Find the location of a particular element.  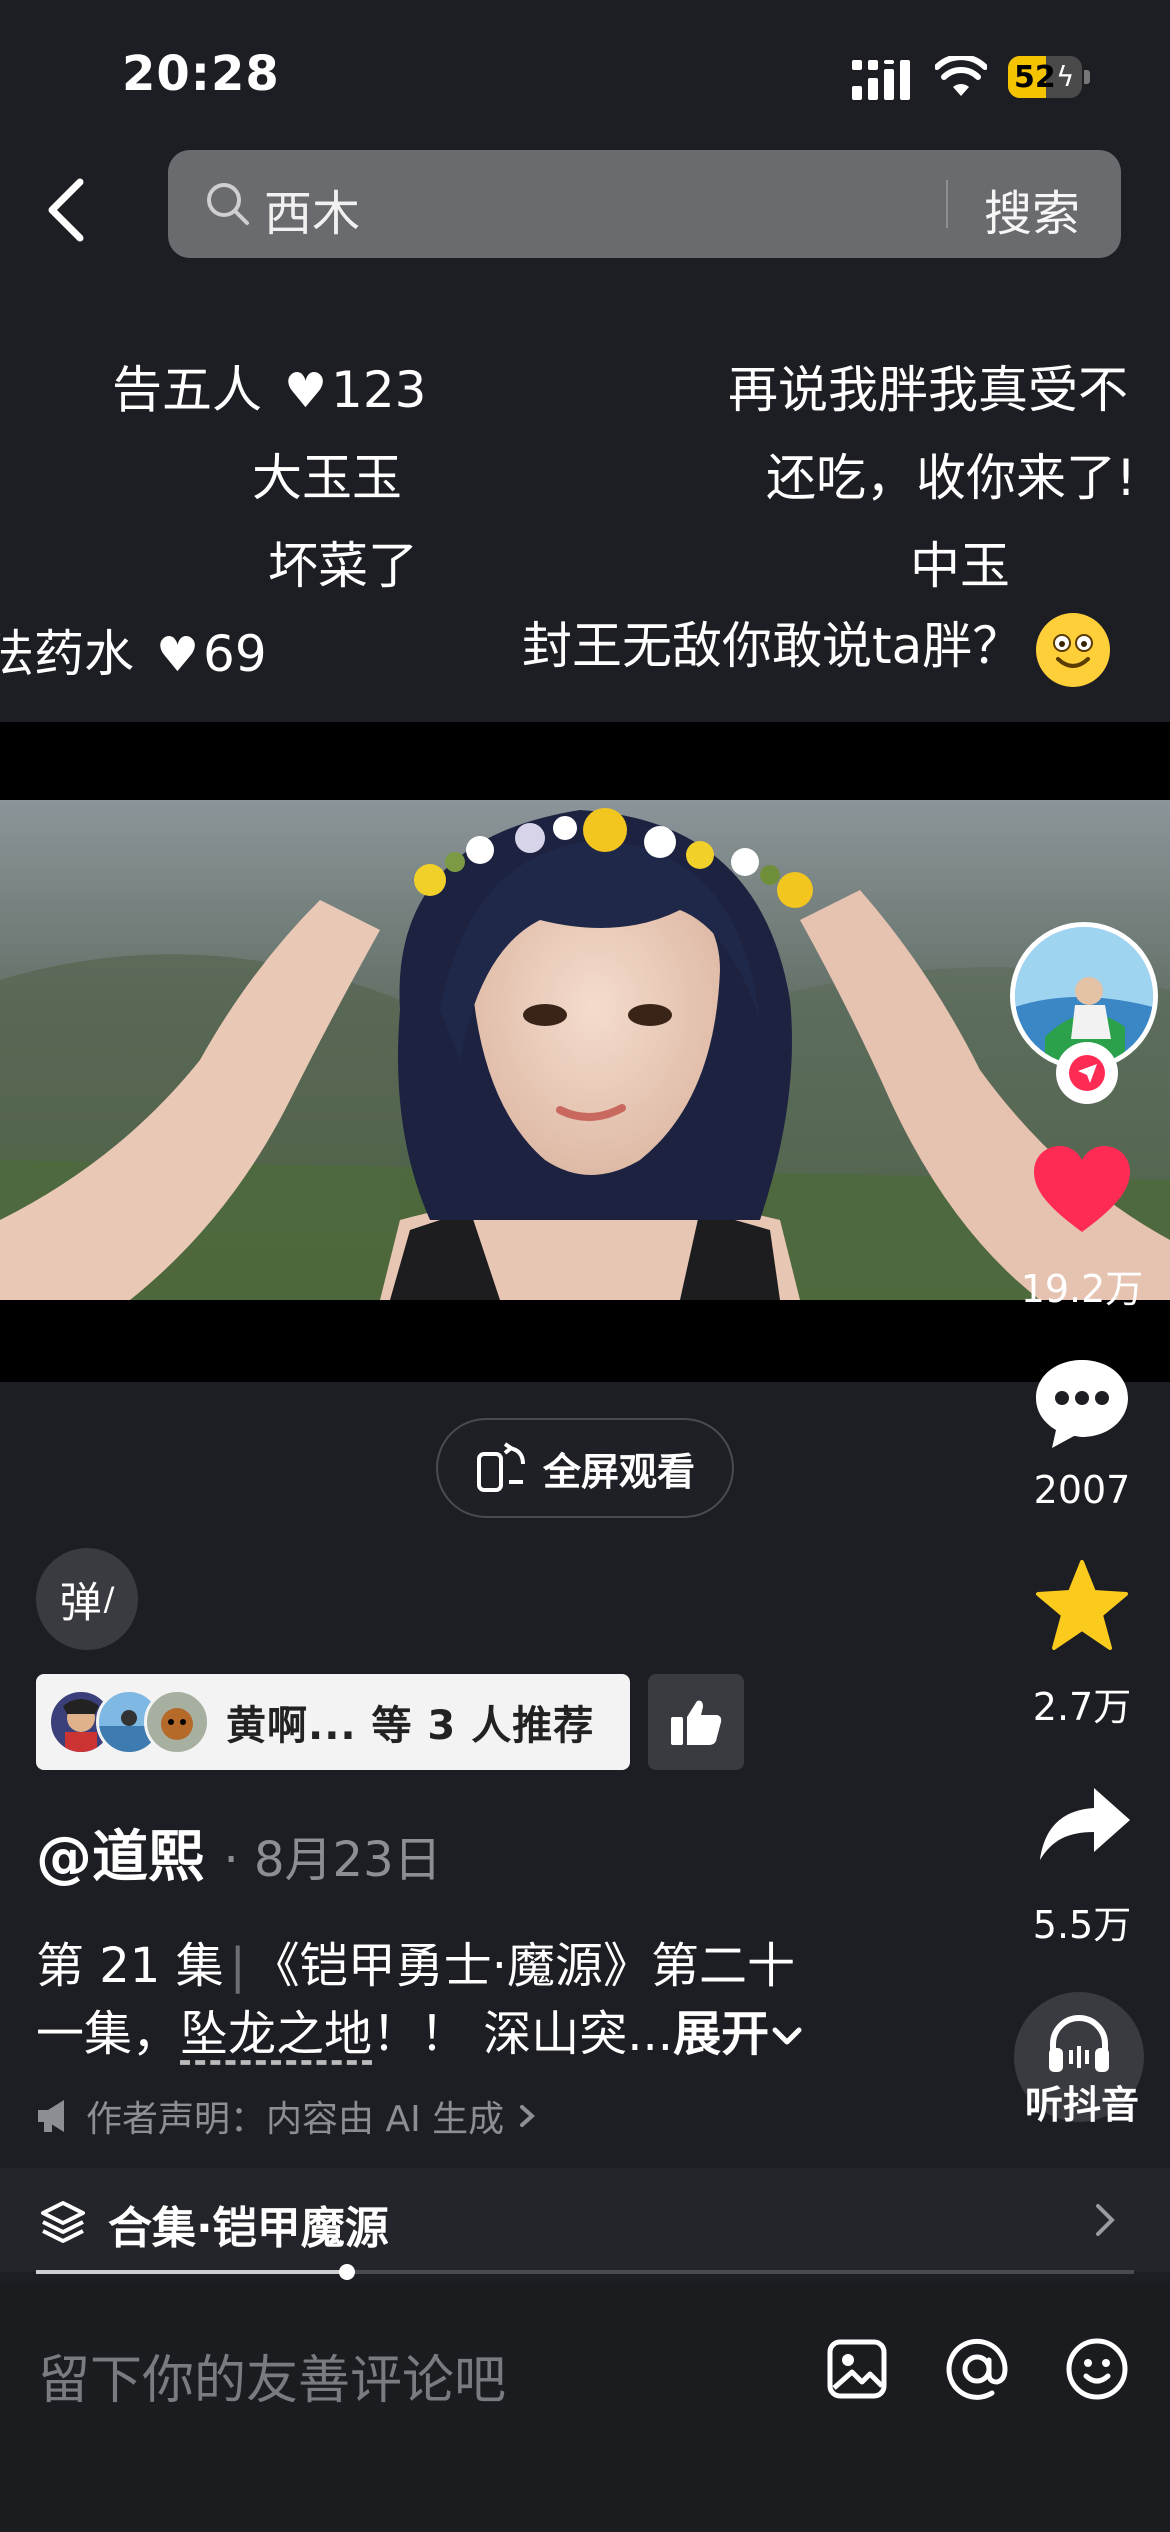

share-button is located at coordinates (1084, 1824).